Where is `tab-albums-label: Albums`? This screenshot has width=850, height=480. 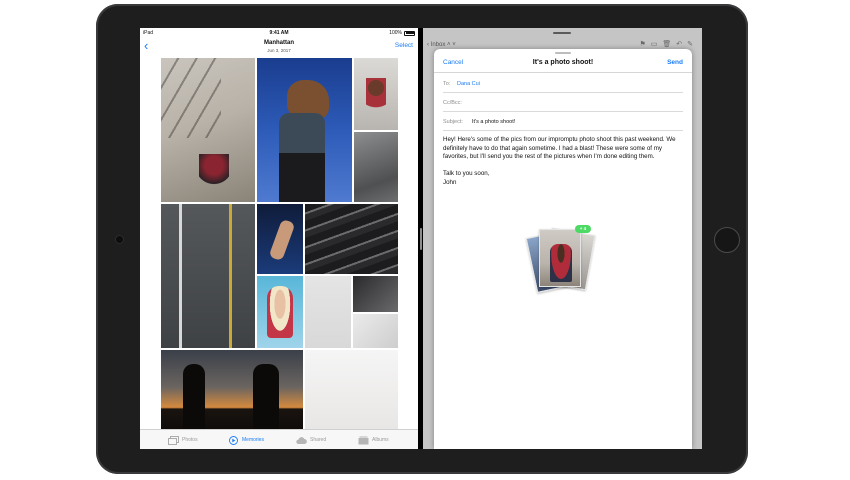 tab-albums-label: Albums is located at coordinates (380, 440).